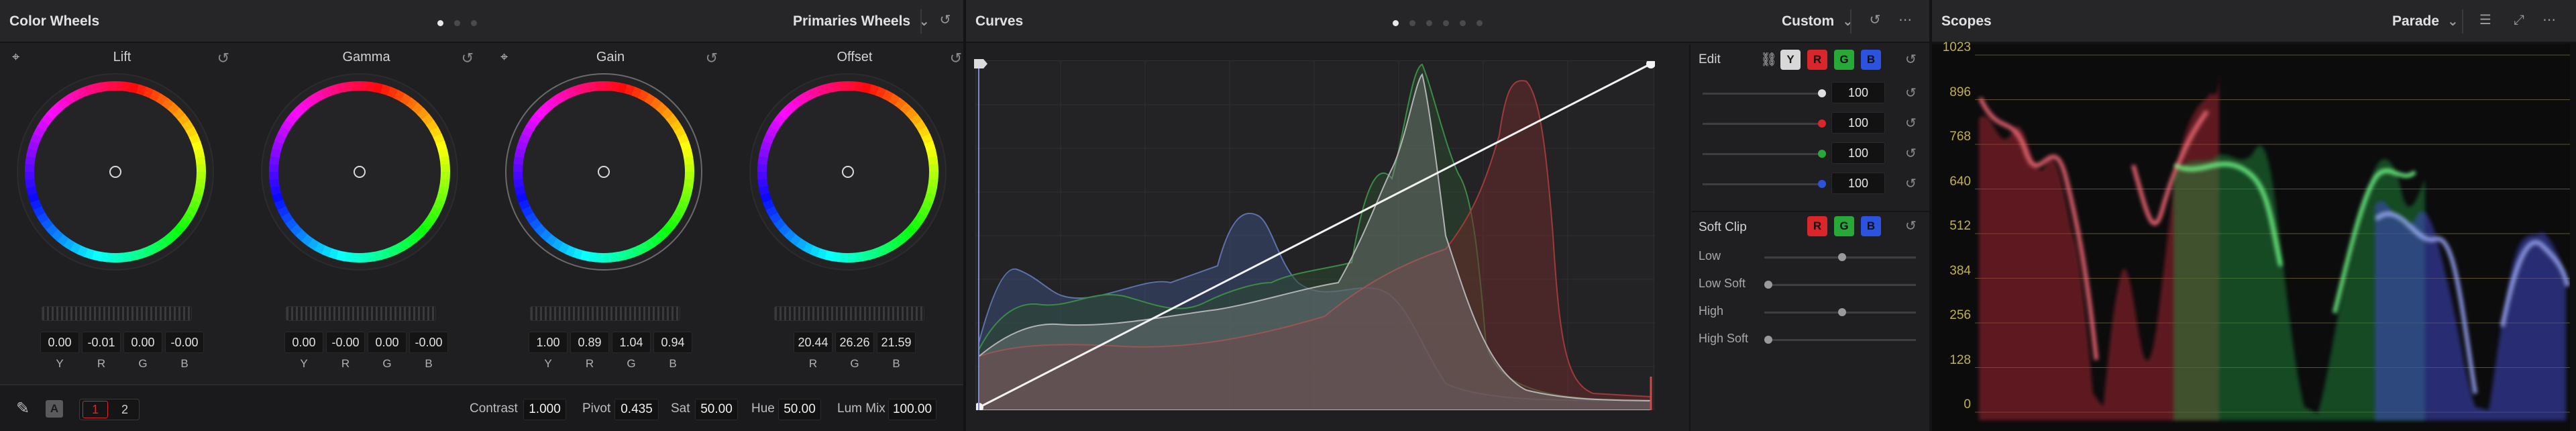  Describe the element at coordinates (1651, 64) in the screenshot. I see `curve-point-white` at that location.